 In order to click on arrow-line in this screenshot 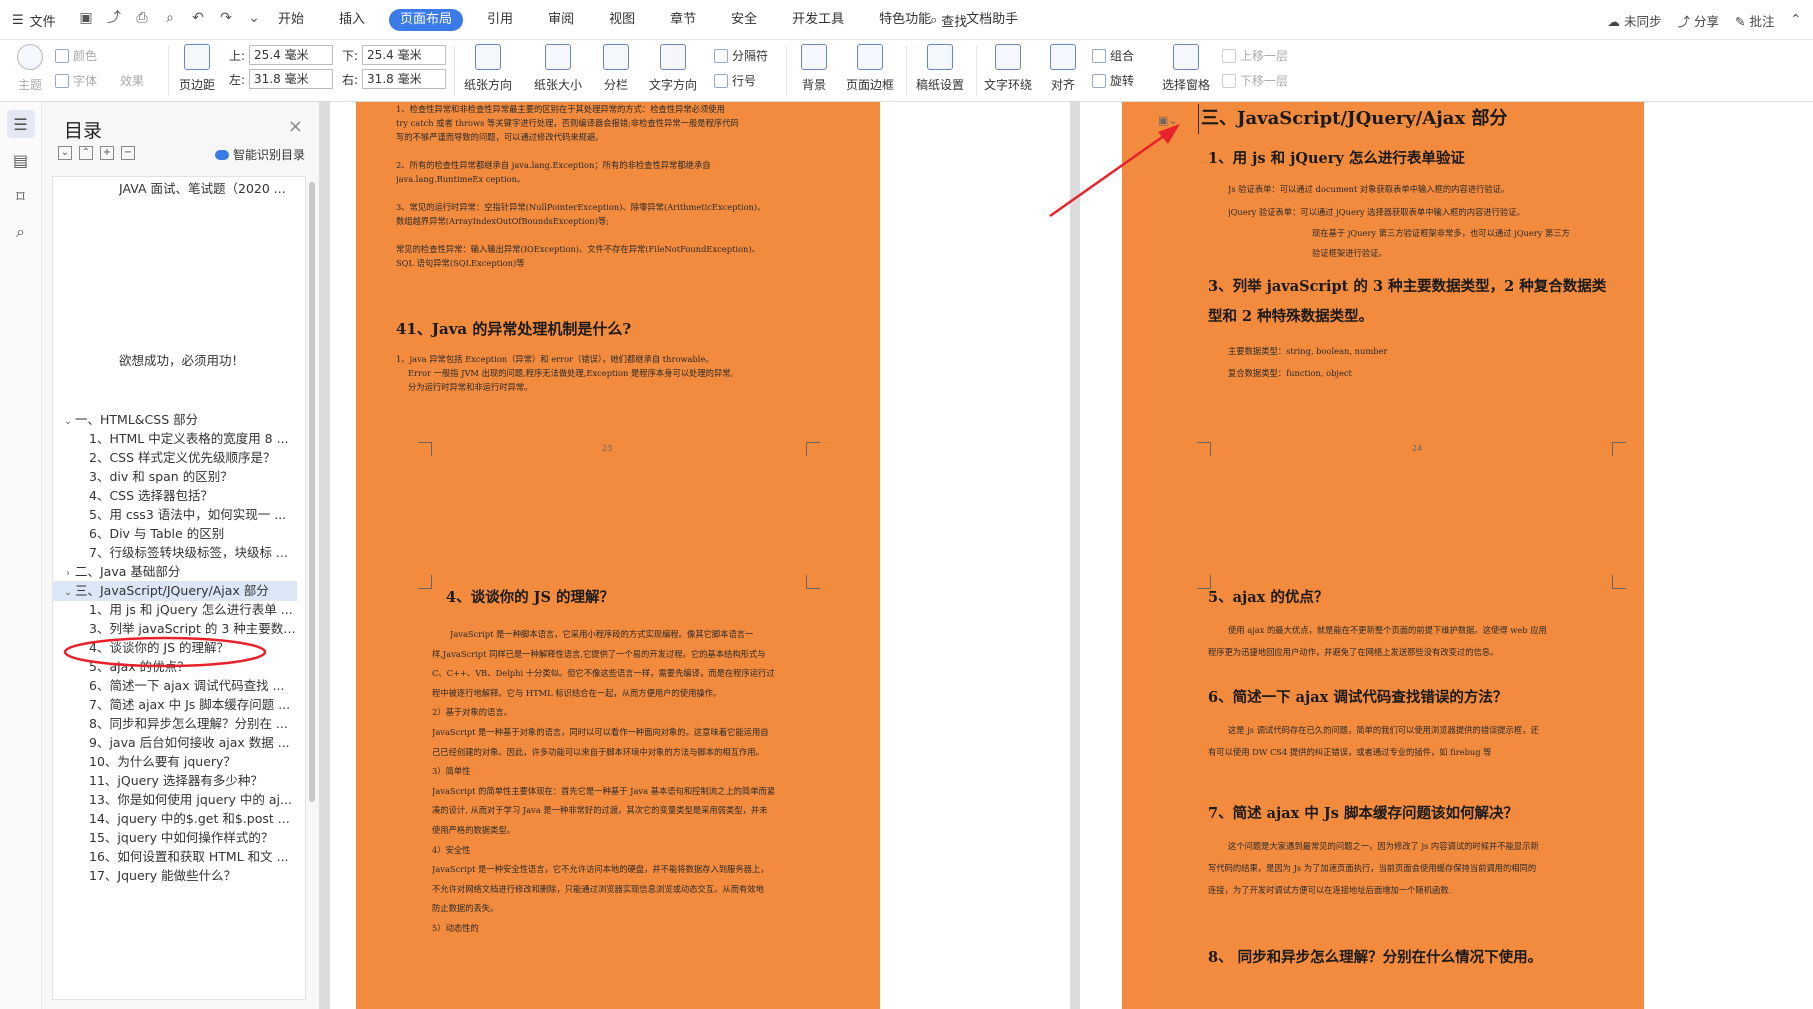, I will do `click(1109, 174)`.